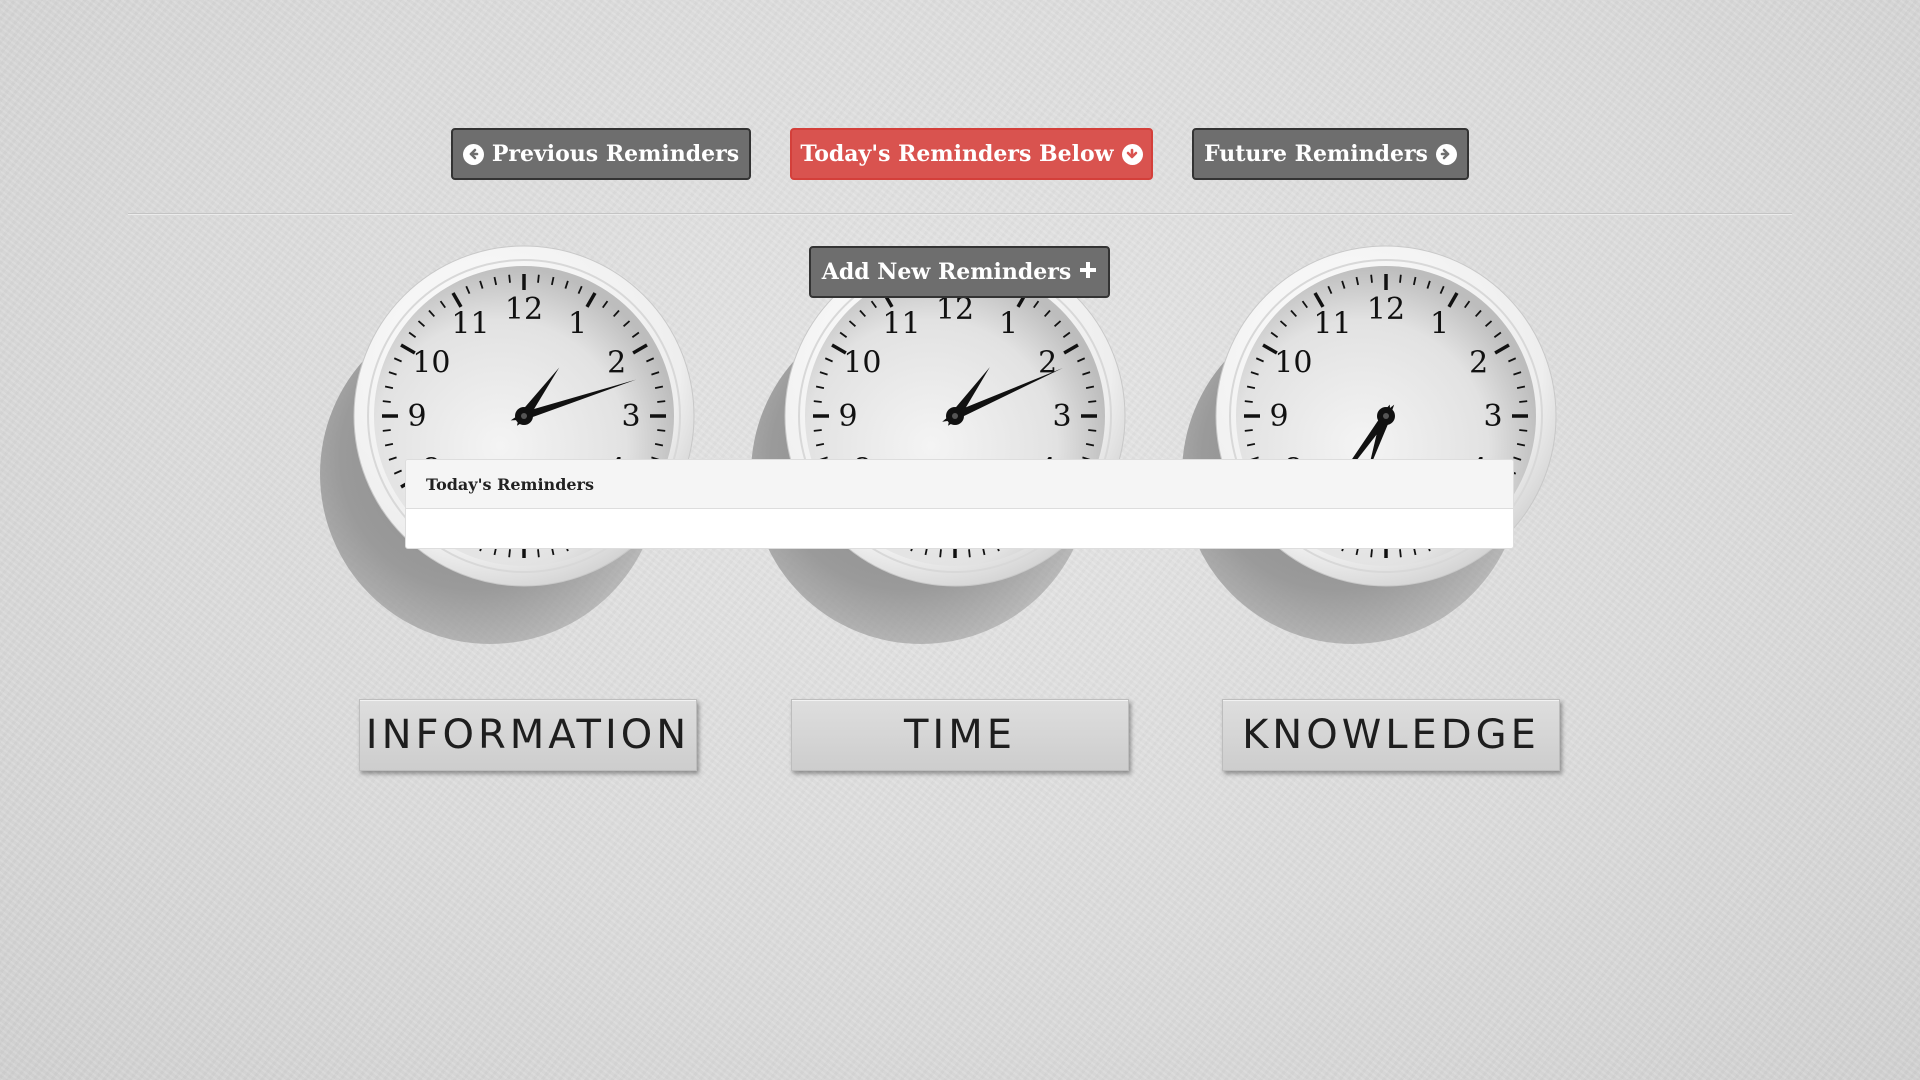 The width and height of the screenshot is (1920, 1080). I want to click on add-new-reminders-button: Add New Reminders, so click(959, 272).